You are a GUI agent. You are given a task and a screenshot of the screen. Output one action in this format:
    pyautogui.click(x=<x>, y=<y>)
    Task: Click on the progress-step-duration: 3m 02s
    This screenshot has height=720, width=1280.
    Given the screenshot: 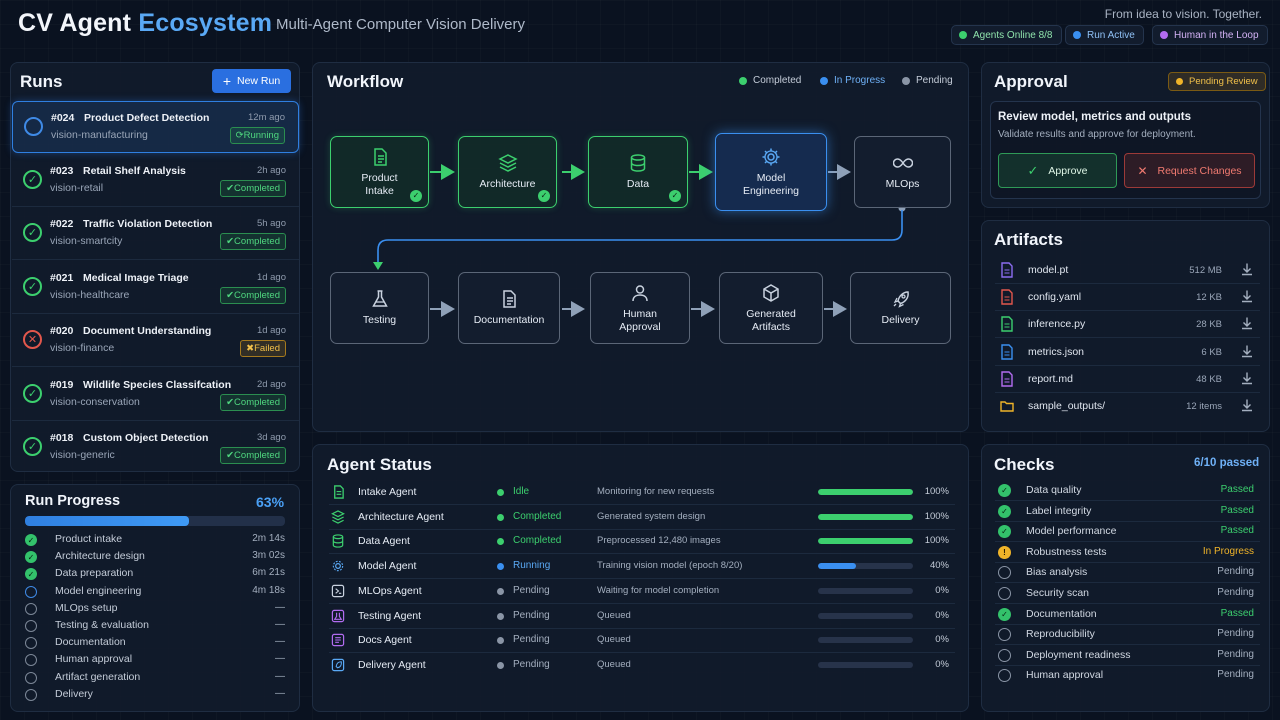 What is the action you would take?
    pyautogui.click(x=268, y=556)
    